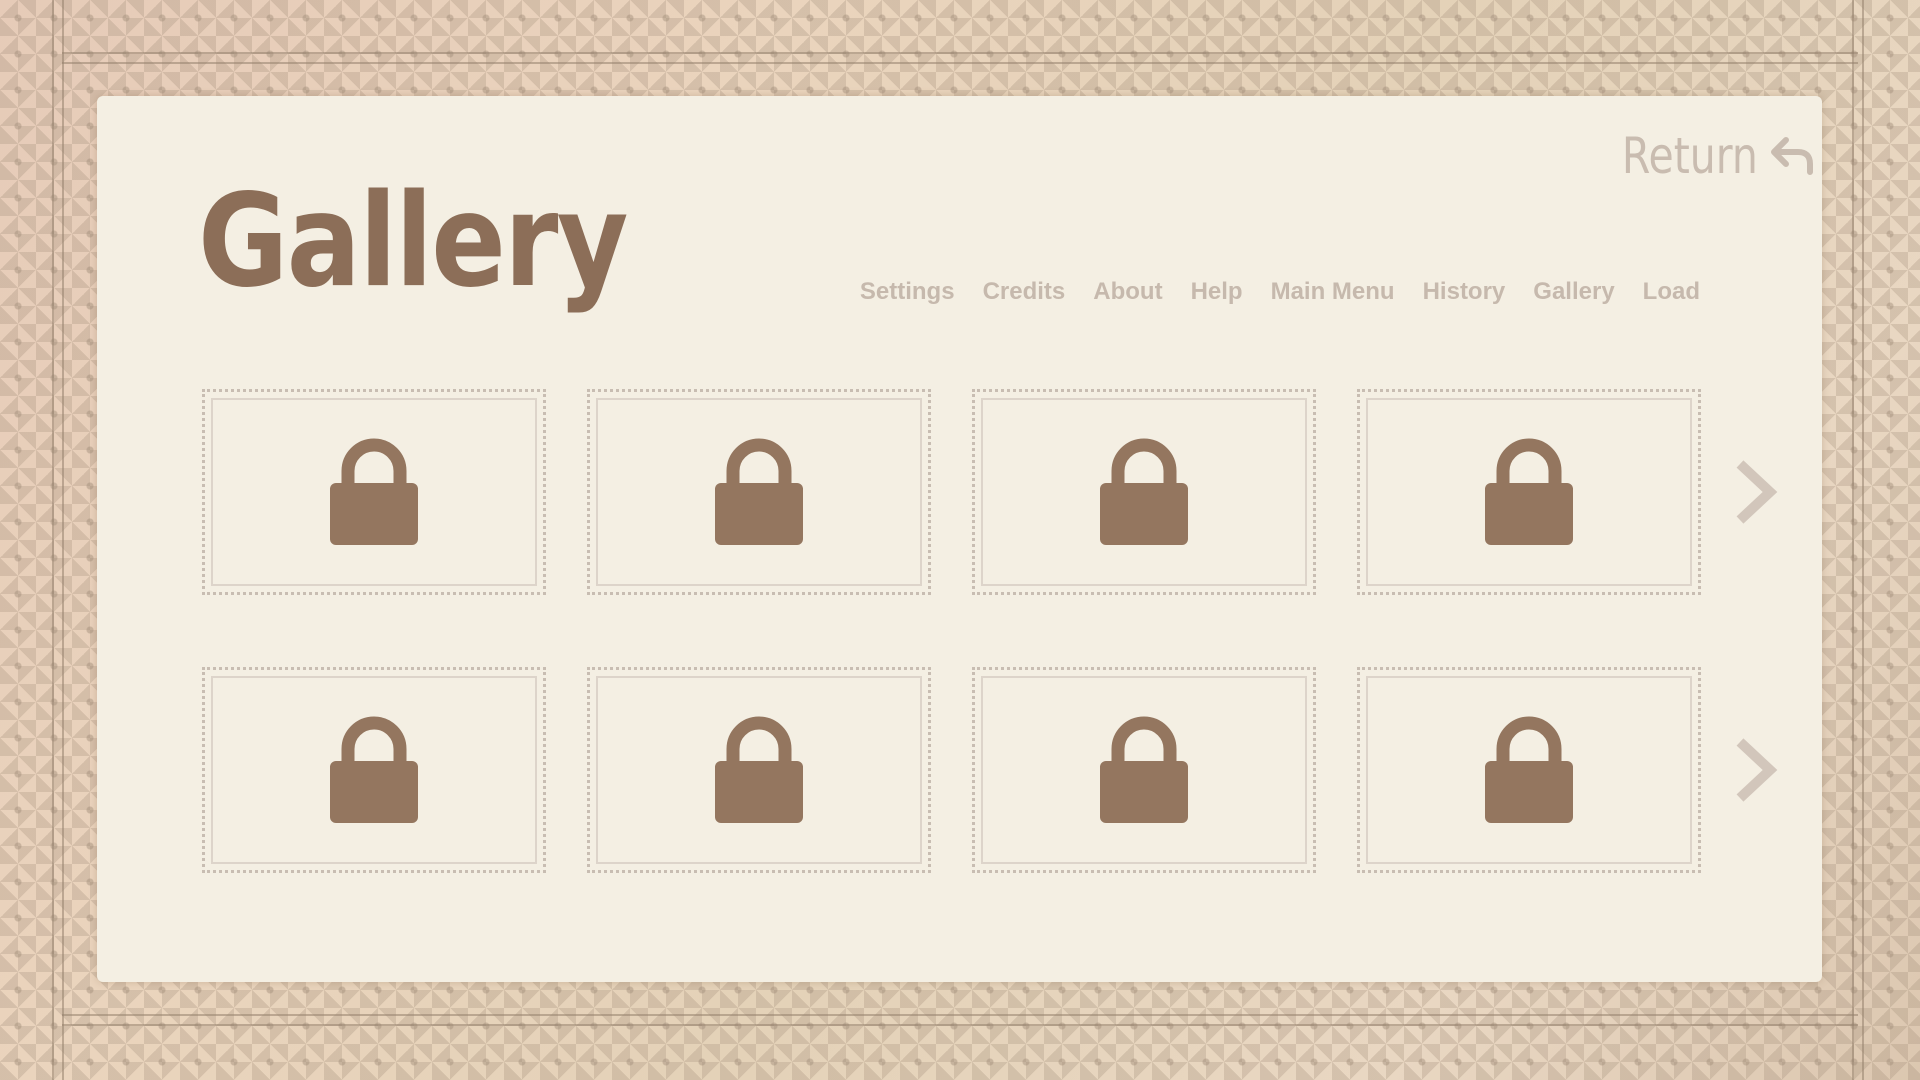 This screenshot has height=1080, width=1920. I want to click on nav-about: About, so click(1127, 292).